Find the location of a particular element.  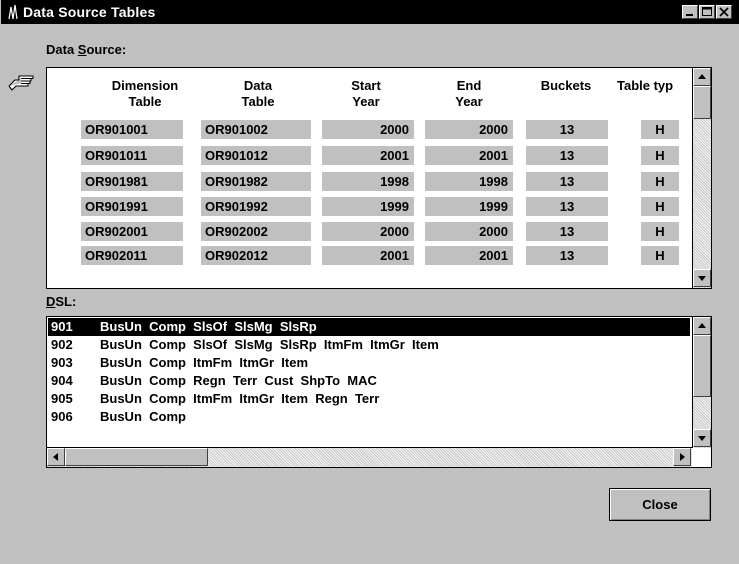

cell-data-table: OR902002 is located at coordinates (256, 231).